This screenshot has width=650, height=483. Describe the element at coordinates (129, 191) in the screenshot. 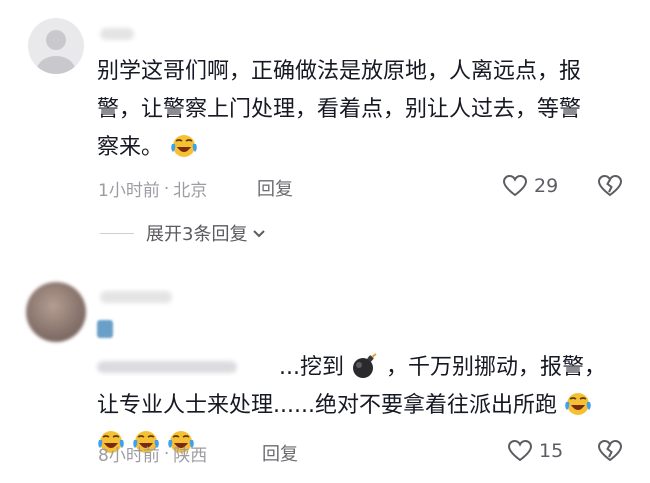

I see `timestamp: 1小时前` at that location.